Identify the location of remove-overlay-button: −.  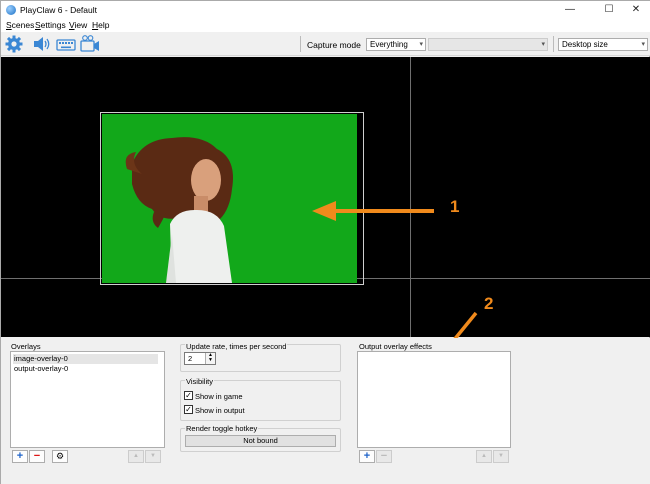
(37, 456).